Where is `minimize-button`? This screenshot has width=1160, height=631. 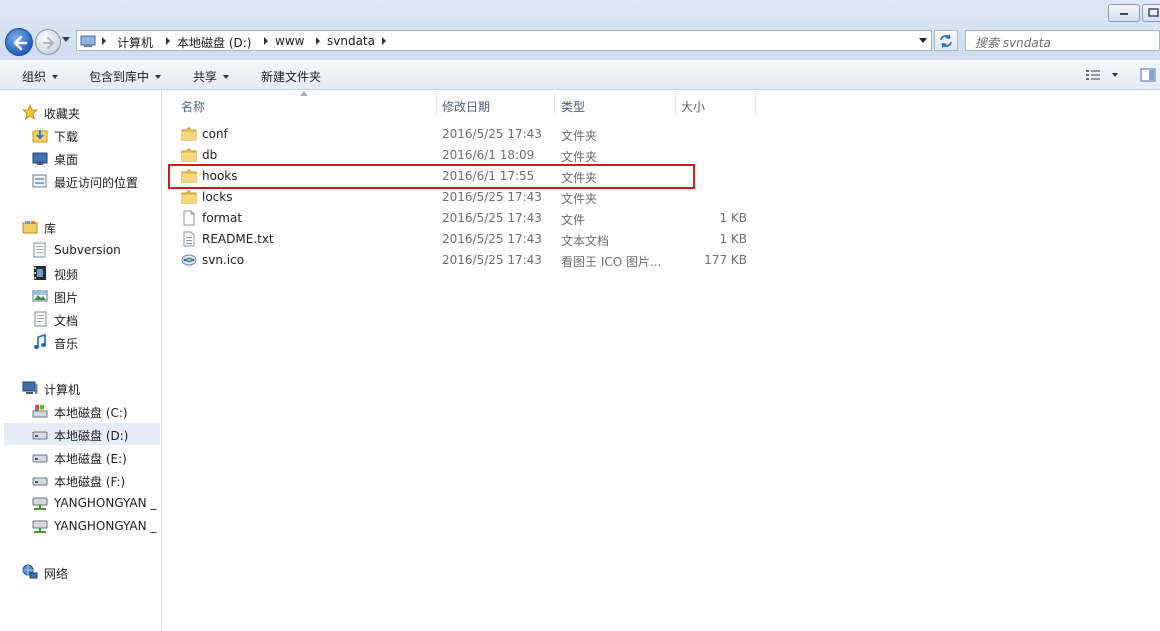
minimize-button is located at coordinates (1124, 13).